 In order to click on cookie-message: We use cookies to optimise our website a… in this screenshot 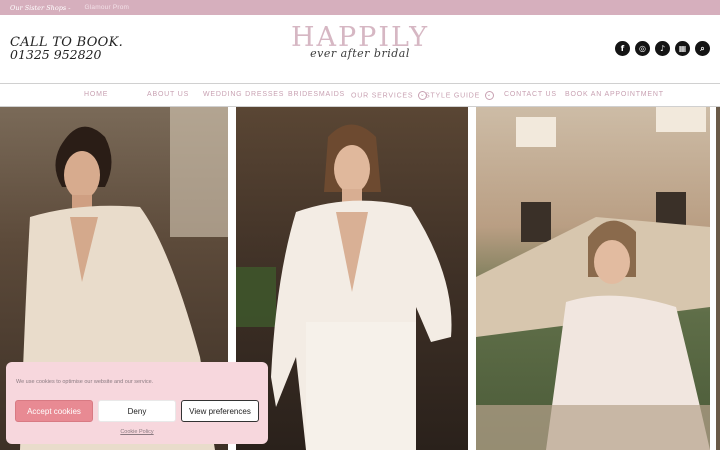, I will do `click(85, 382)`.